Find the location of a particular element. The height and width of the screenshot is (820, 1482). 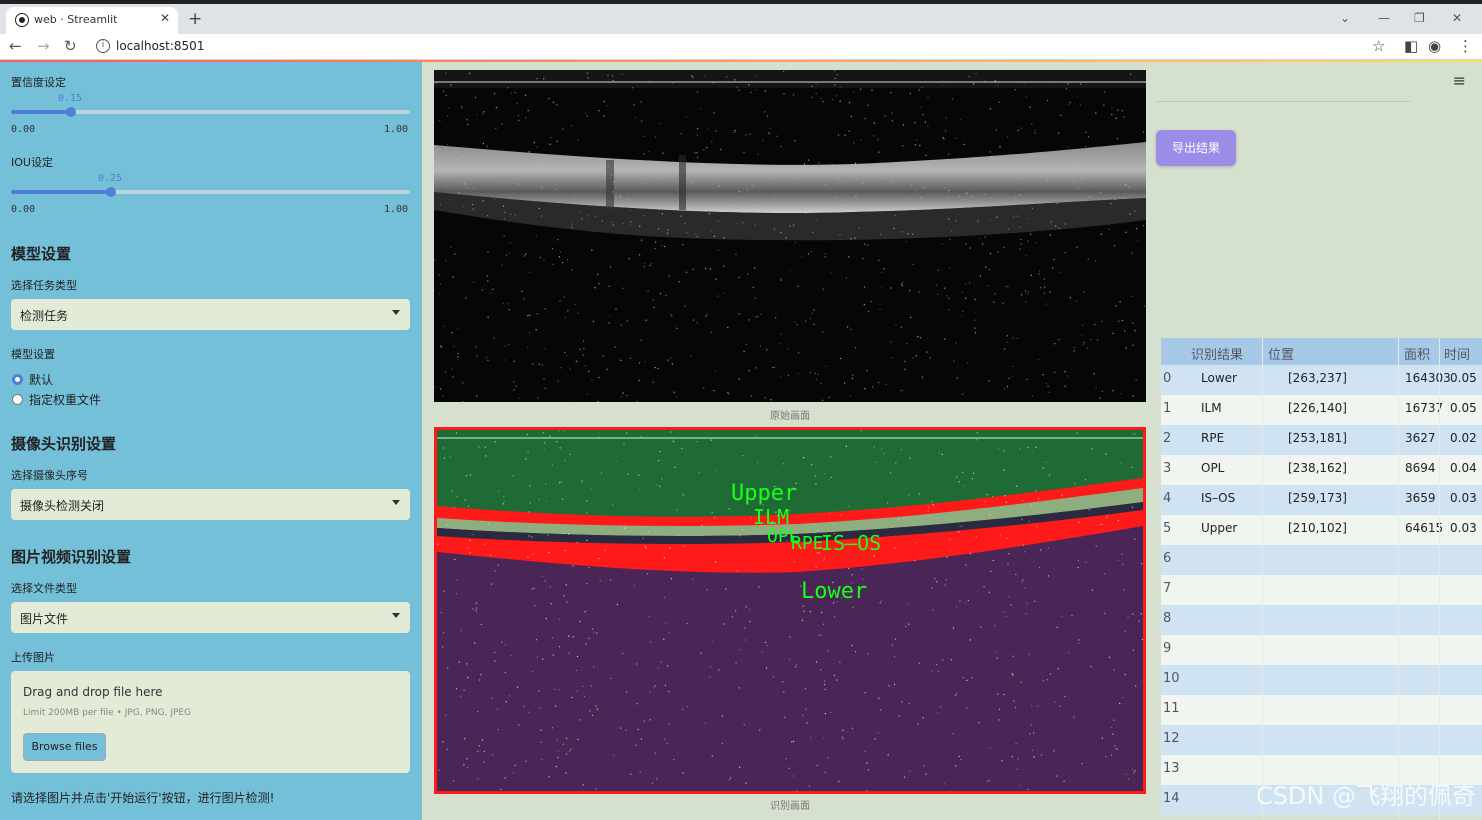

table-row: 1 ILM [226,140] 16737 0.05 is located at coordinates (1321, 410).